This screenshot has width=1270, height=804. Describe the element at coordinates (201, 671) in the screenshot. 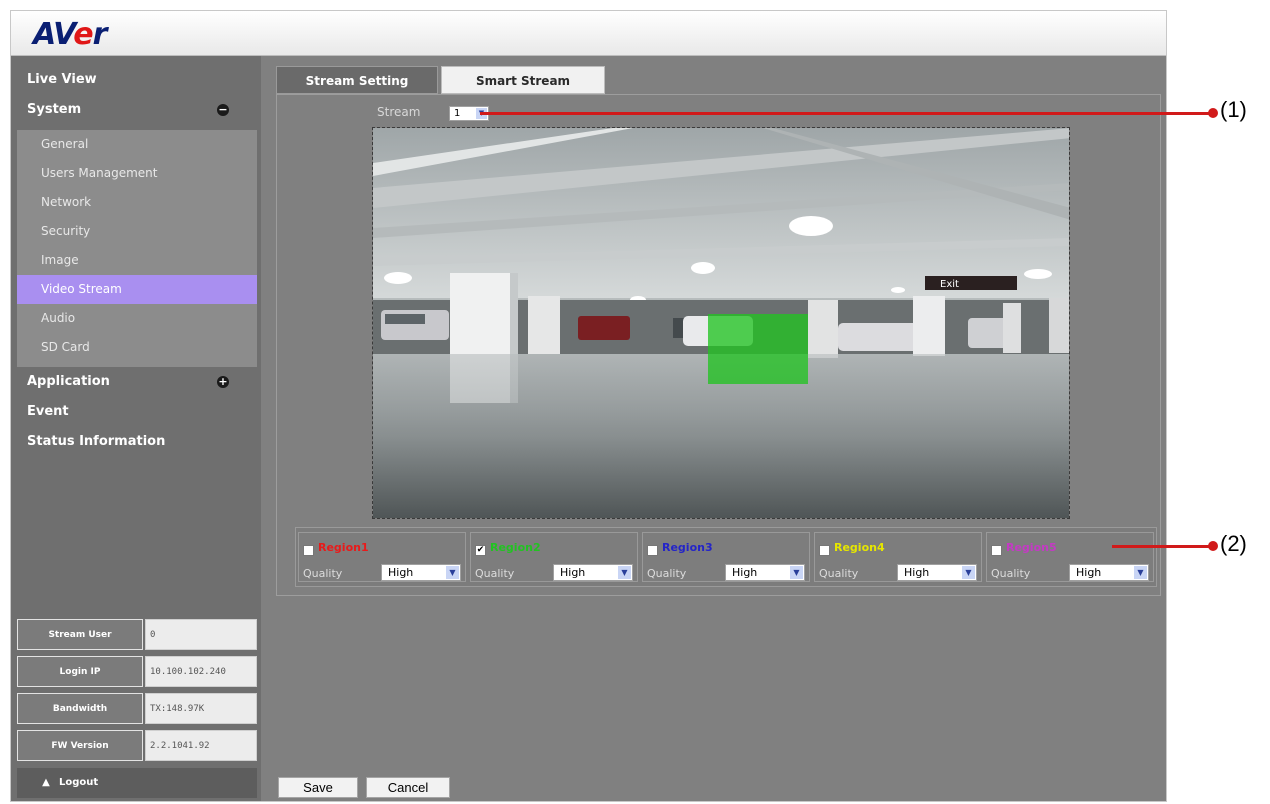

I see `info-value: 10.100.102.240` at that location.